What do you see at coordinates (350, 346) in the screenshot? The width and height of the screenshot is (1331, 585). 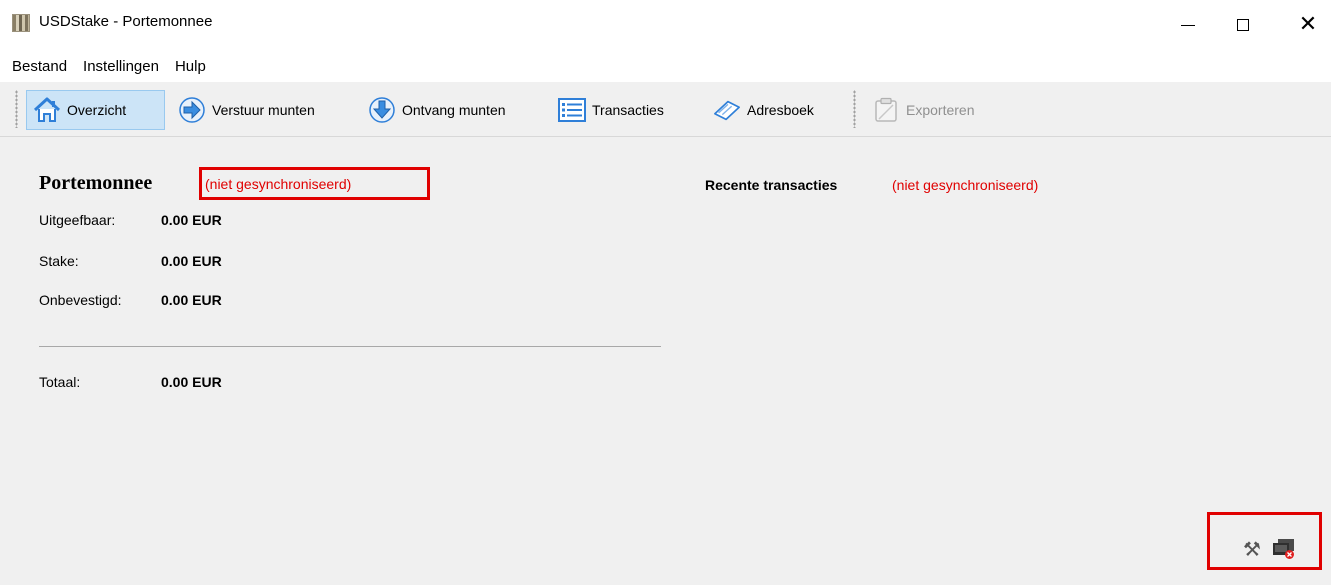 I see `balance-divider` at bounding box center [350, 346].